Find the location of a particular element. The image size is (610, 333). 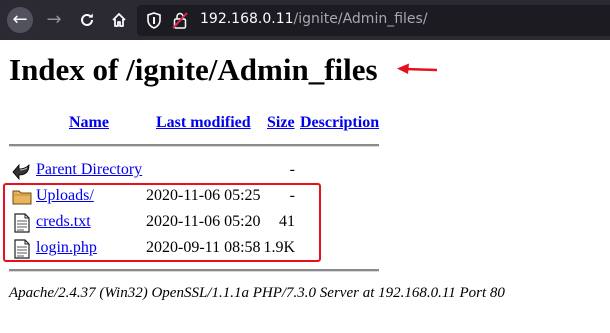

divider-top is located at coordinates (194, 145).